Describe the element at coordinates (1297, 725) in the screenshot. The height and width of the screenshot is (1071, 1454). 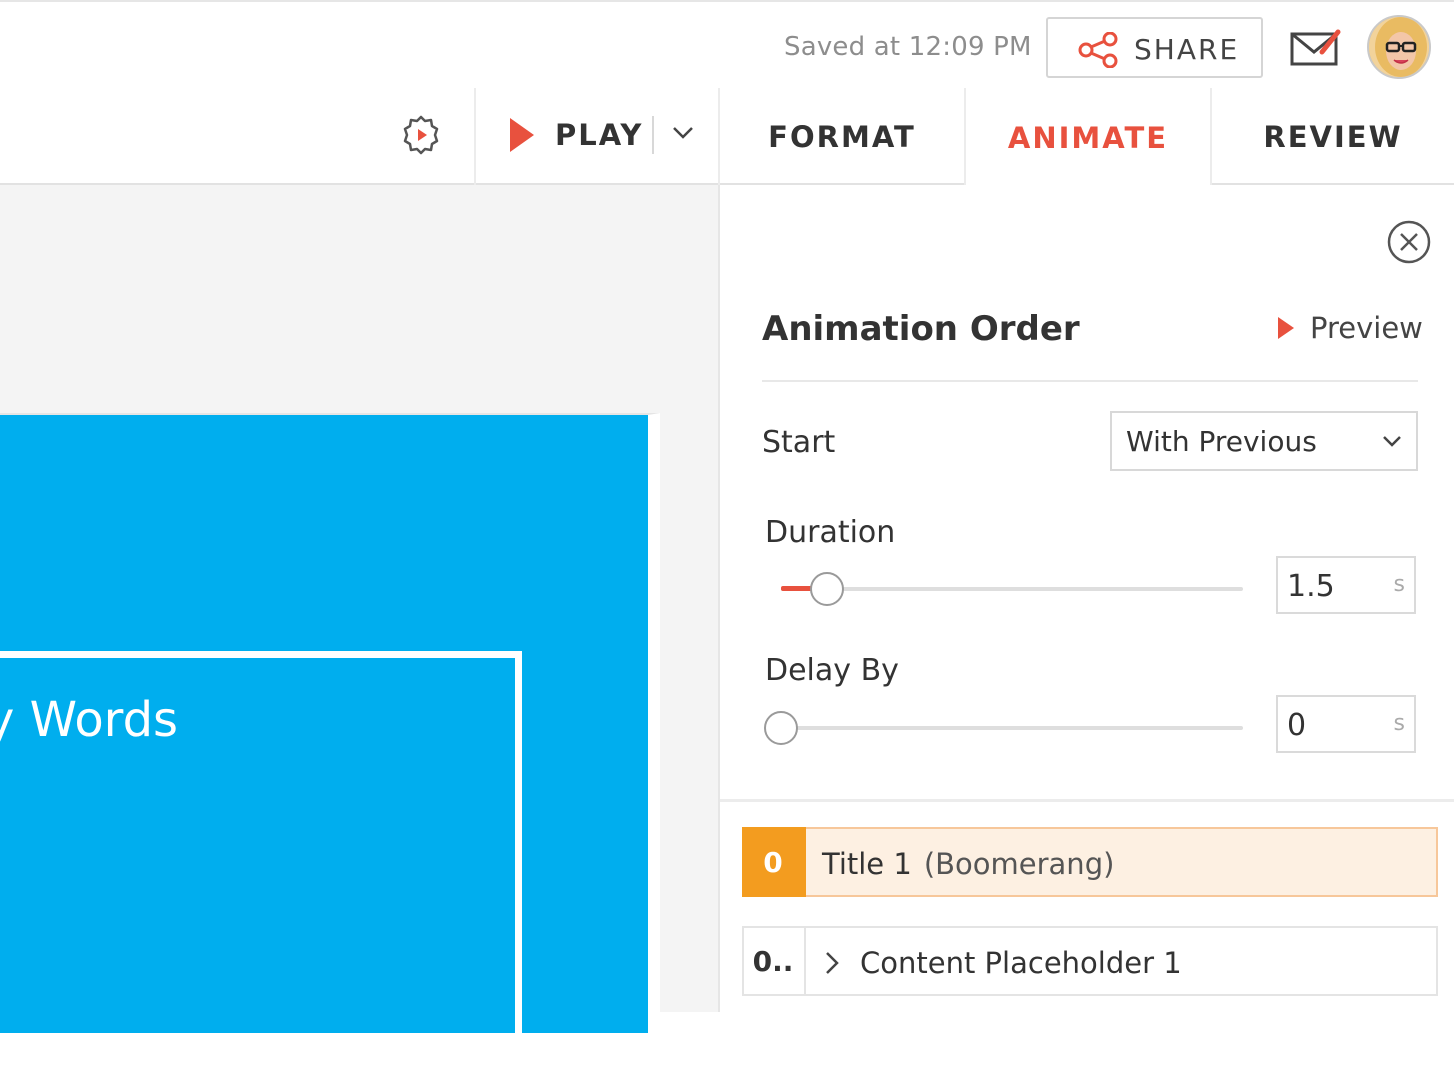
I see `delay-value: 0` at that location.